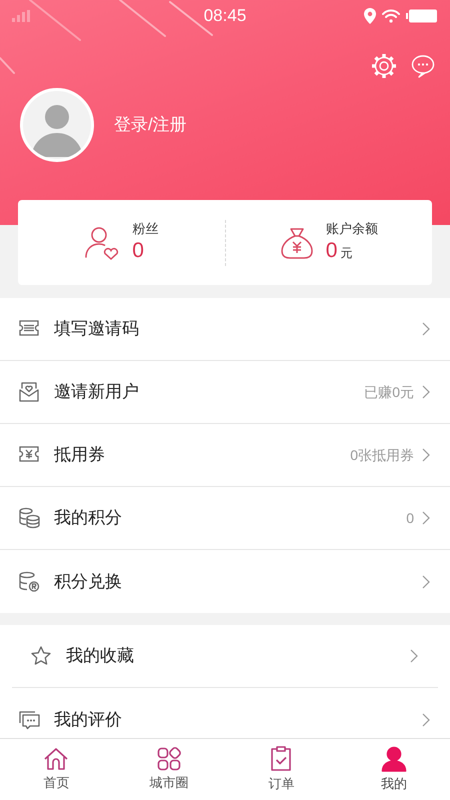 The height and width of the screenshot is (800, 450). I want to click on wifi-icon, so click(391, 16).